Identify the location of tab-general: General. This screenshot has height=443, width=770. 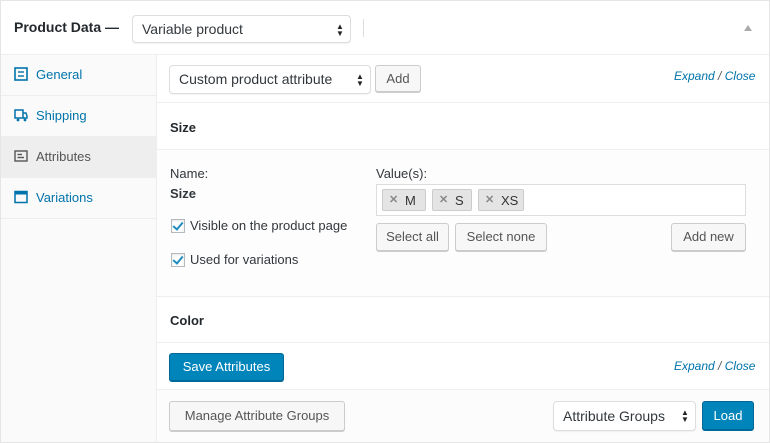
(78, 75).